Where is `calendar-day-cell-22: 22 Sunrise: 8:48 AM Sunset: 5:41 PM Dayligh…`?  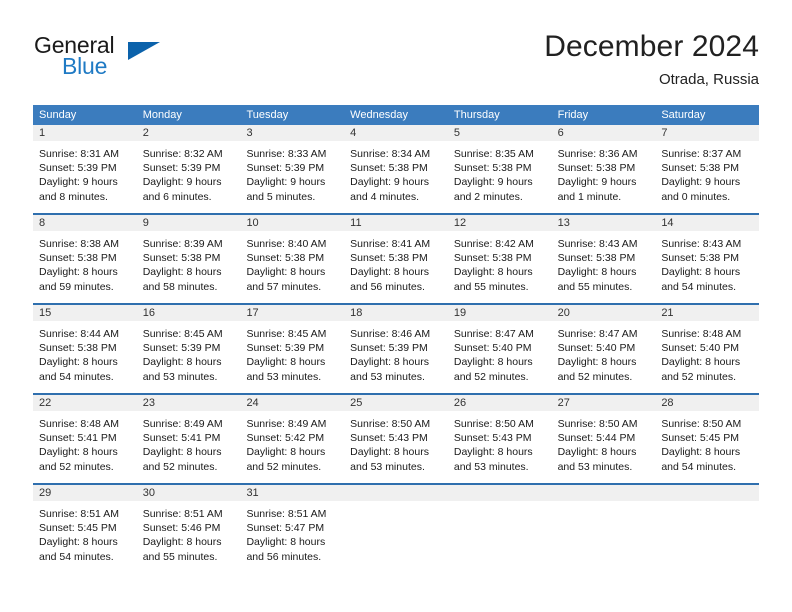
calendar-day-cell-22: 22 Sunrise: 8:48 AM Sunset: 5:41 PM Dayligh… is located at coordinates (85, 439).